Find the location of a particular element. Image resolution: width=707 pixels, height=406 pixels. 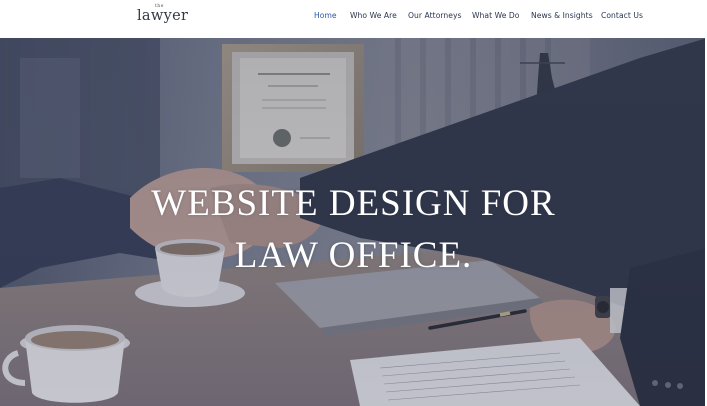

nav-news-insights: News & Insights is located at coordinates (562, 15).